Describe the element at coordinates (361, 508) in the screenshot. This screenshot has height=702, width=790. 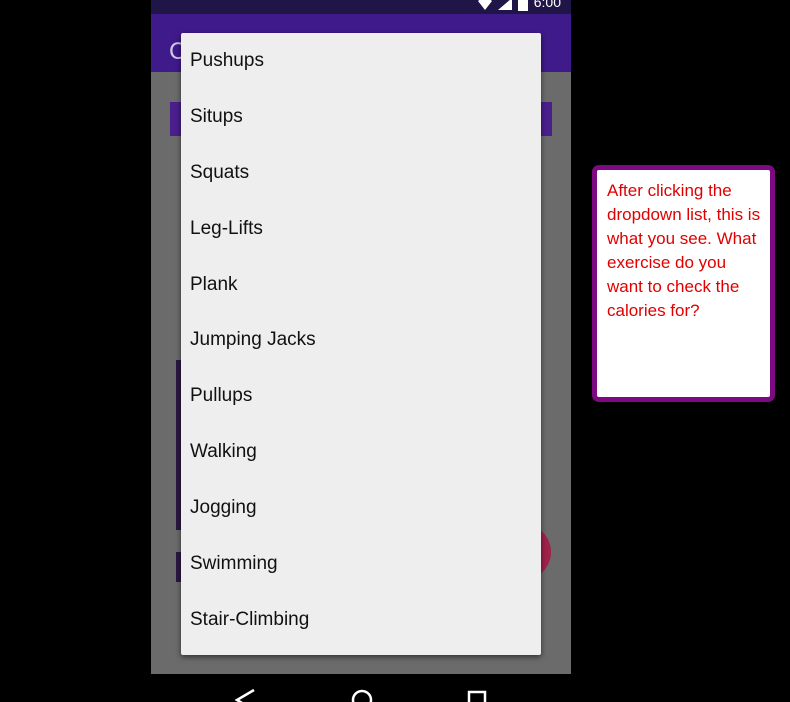
I see `dropdown-item-jogging: Jogging` at that location.